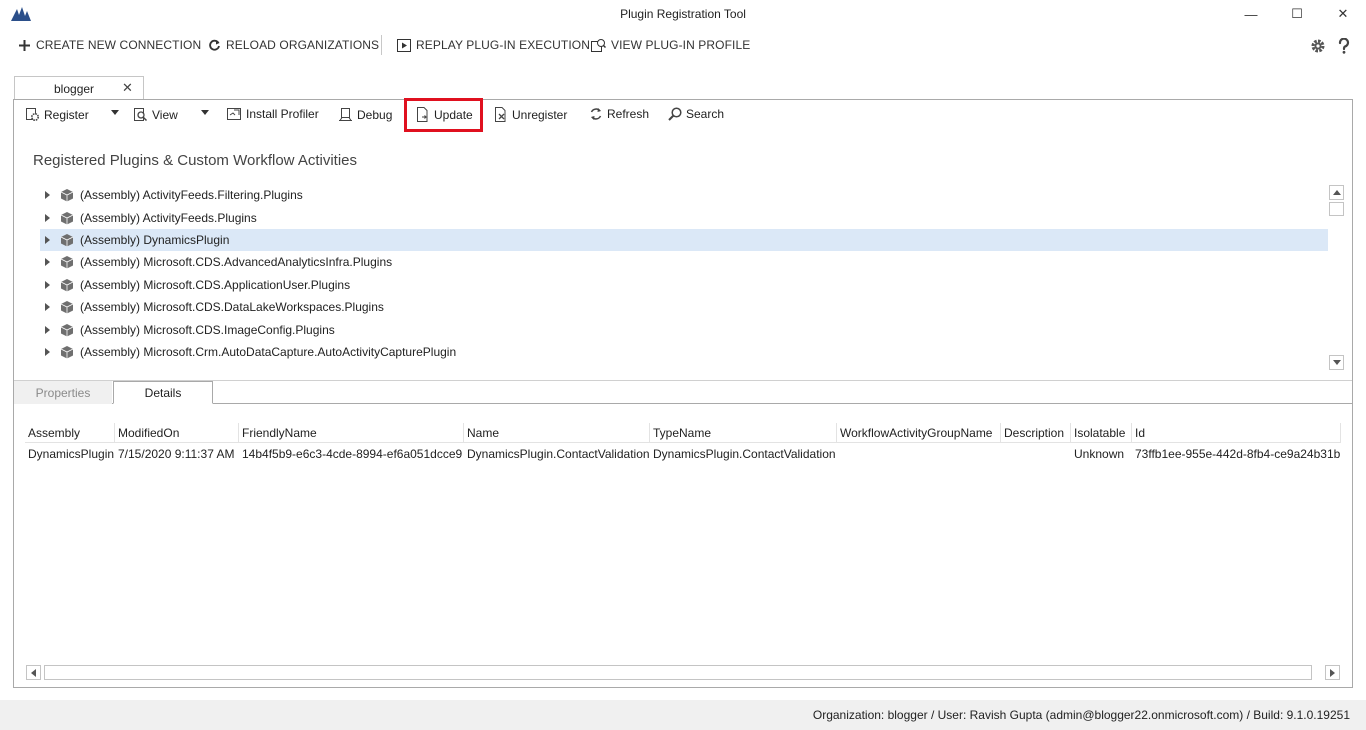  What do you see at coordinates (109, 45) in the screenshot?
I see `create-new-connection-button: CREATE NEW CONNECTION` at bounding box center [109, 45].